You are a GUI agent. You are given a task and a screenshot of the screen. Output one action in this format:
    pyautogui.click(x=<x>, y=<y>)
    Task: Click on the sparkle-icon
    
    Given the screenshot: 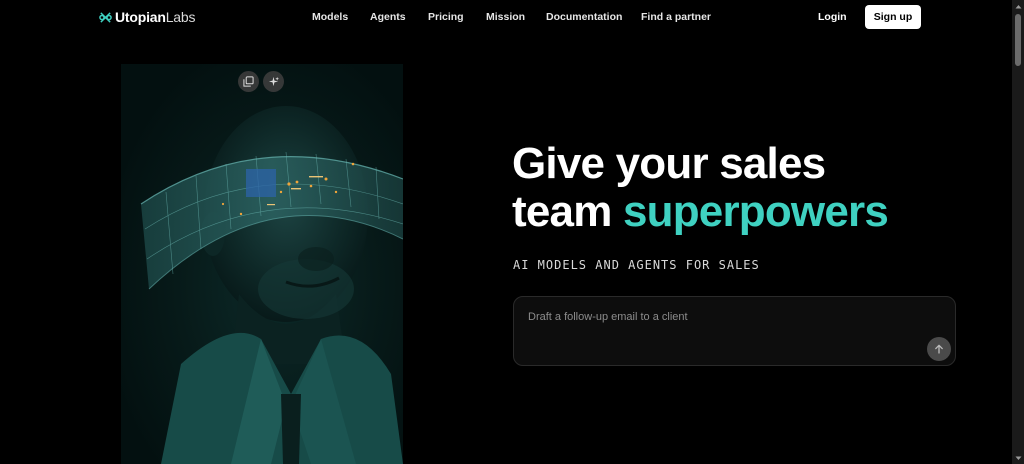 What is the action you would take?
    pyautogui.click(x=273, y=81)
    